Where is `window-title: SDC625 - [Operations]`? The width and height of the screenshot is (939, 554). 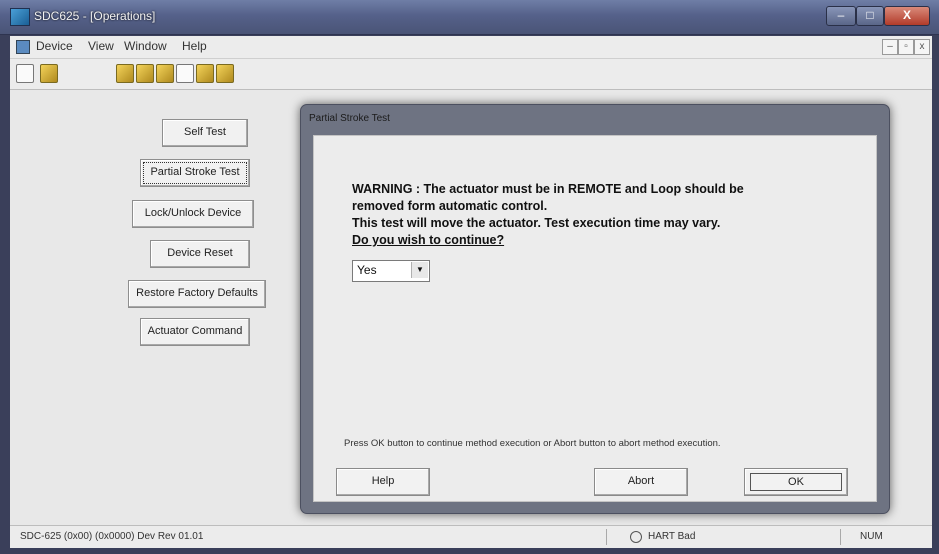
window-title: SDC625 - [Operations] is located at coordinates (95, 16).